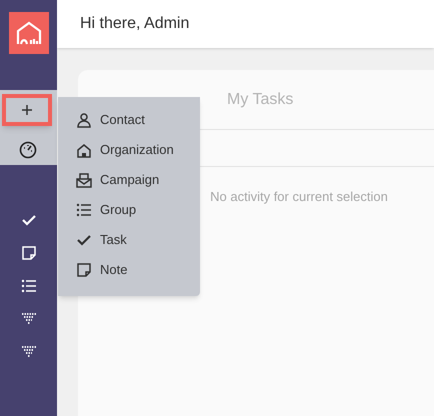  I want to click on menu-item: Task, so click(113, 240).